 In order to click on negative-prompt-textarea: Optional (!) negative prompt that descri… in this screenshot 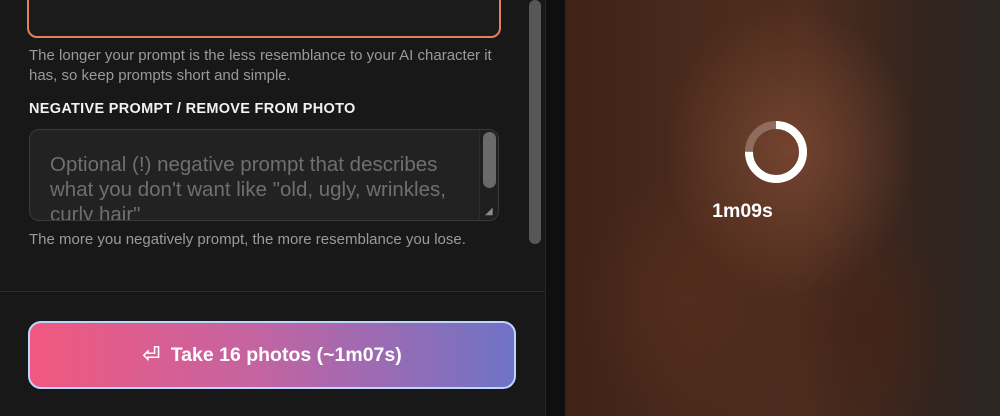, I will do `click(264, 175)`.